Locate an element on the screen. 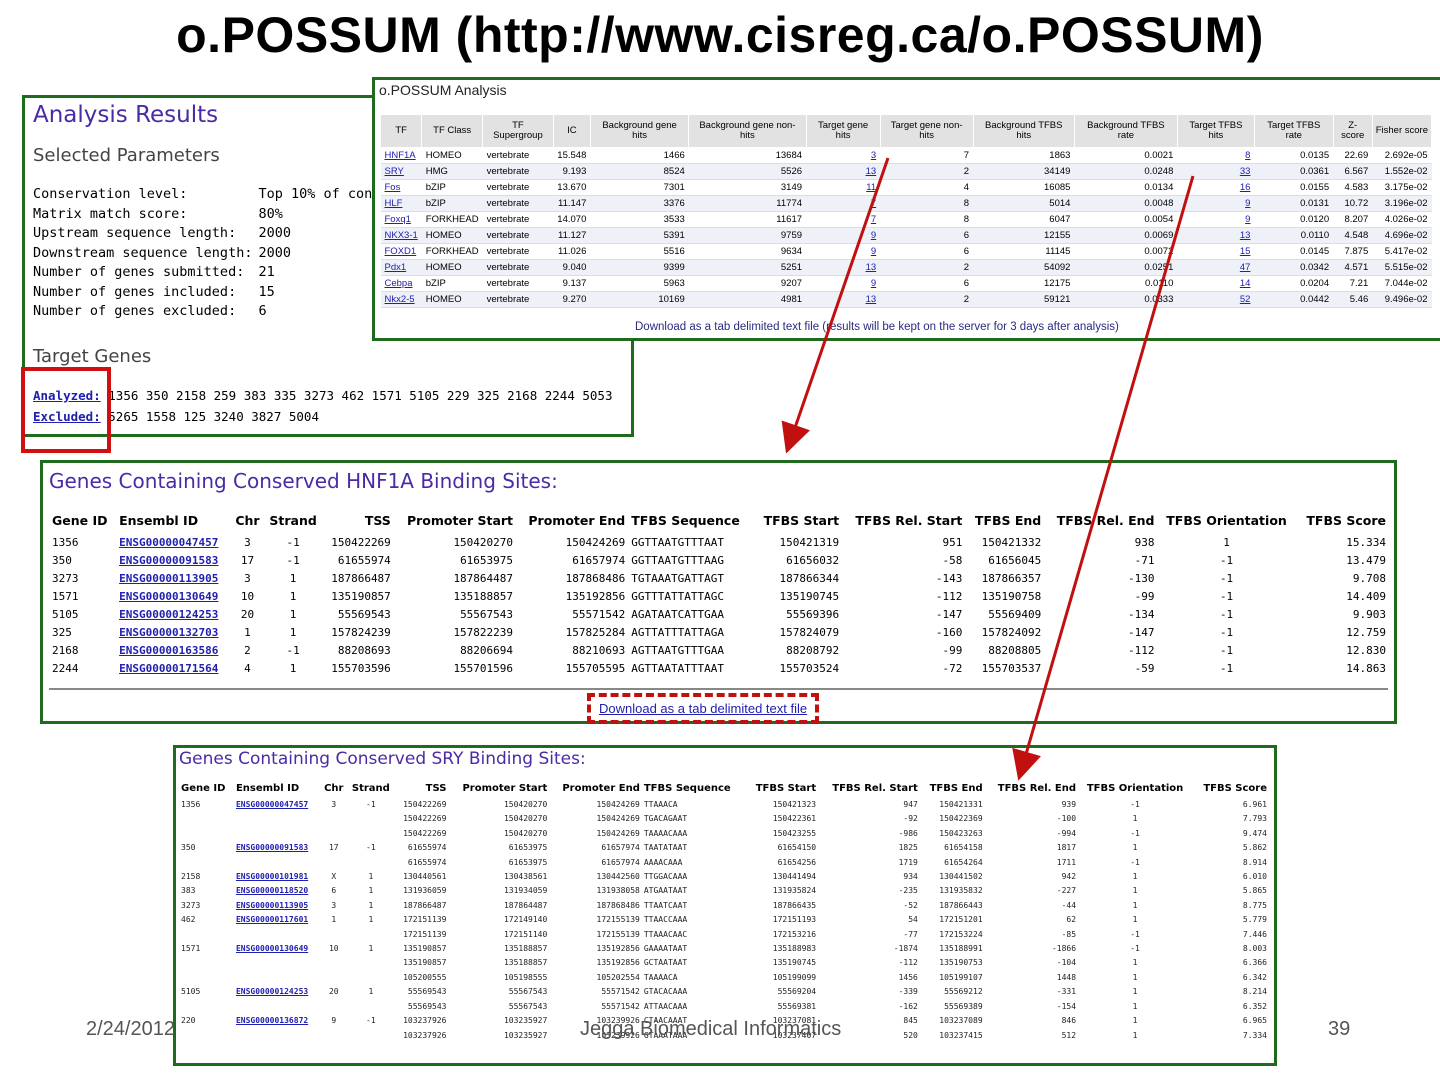 The width and height of the screenshot is (1440, 1080). tf-link: SRY is located at coordinates (394, 171).